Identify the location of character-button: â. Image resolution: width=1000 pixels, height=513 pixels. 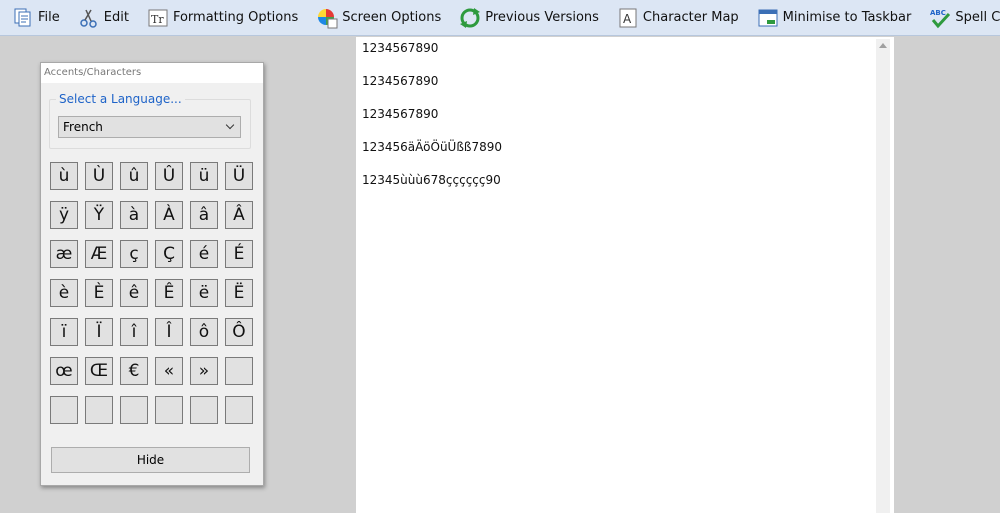
(204, 215).